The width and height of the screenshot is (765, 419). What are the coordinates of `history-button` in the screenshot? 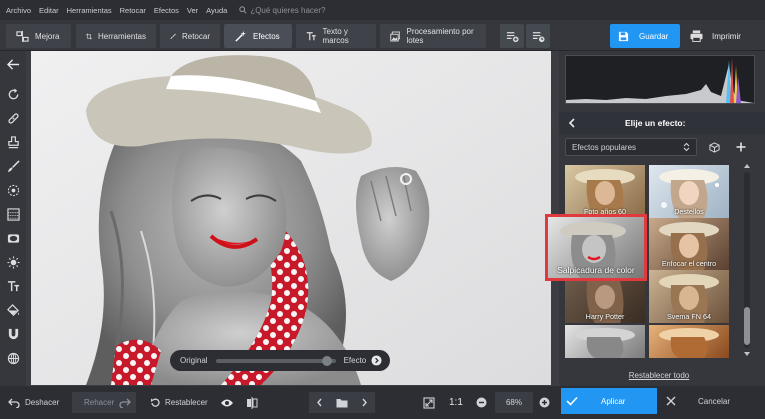 It's located at (538, 36).